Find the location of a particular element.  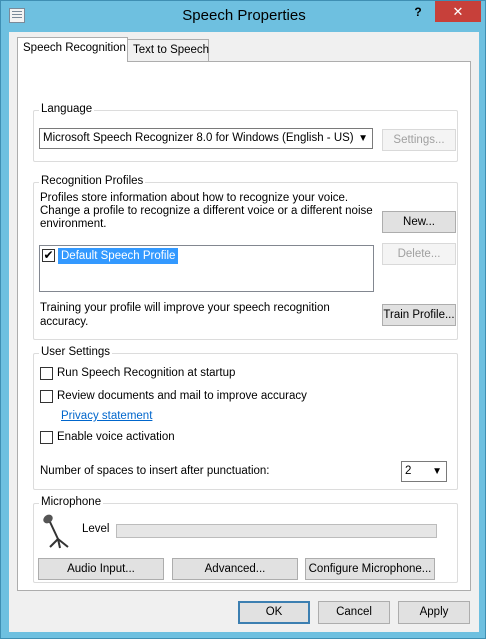

level-label: Level is located at coordinates (96, 529).